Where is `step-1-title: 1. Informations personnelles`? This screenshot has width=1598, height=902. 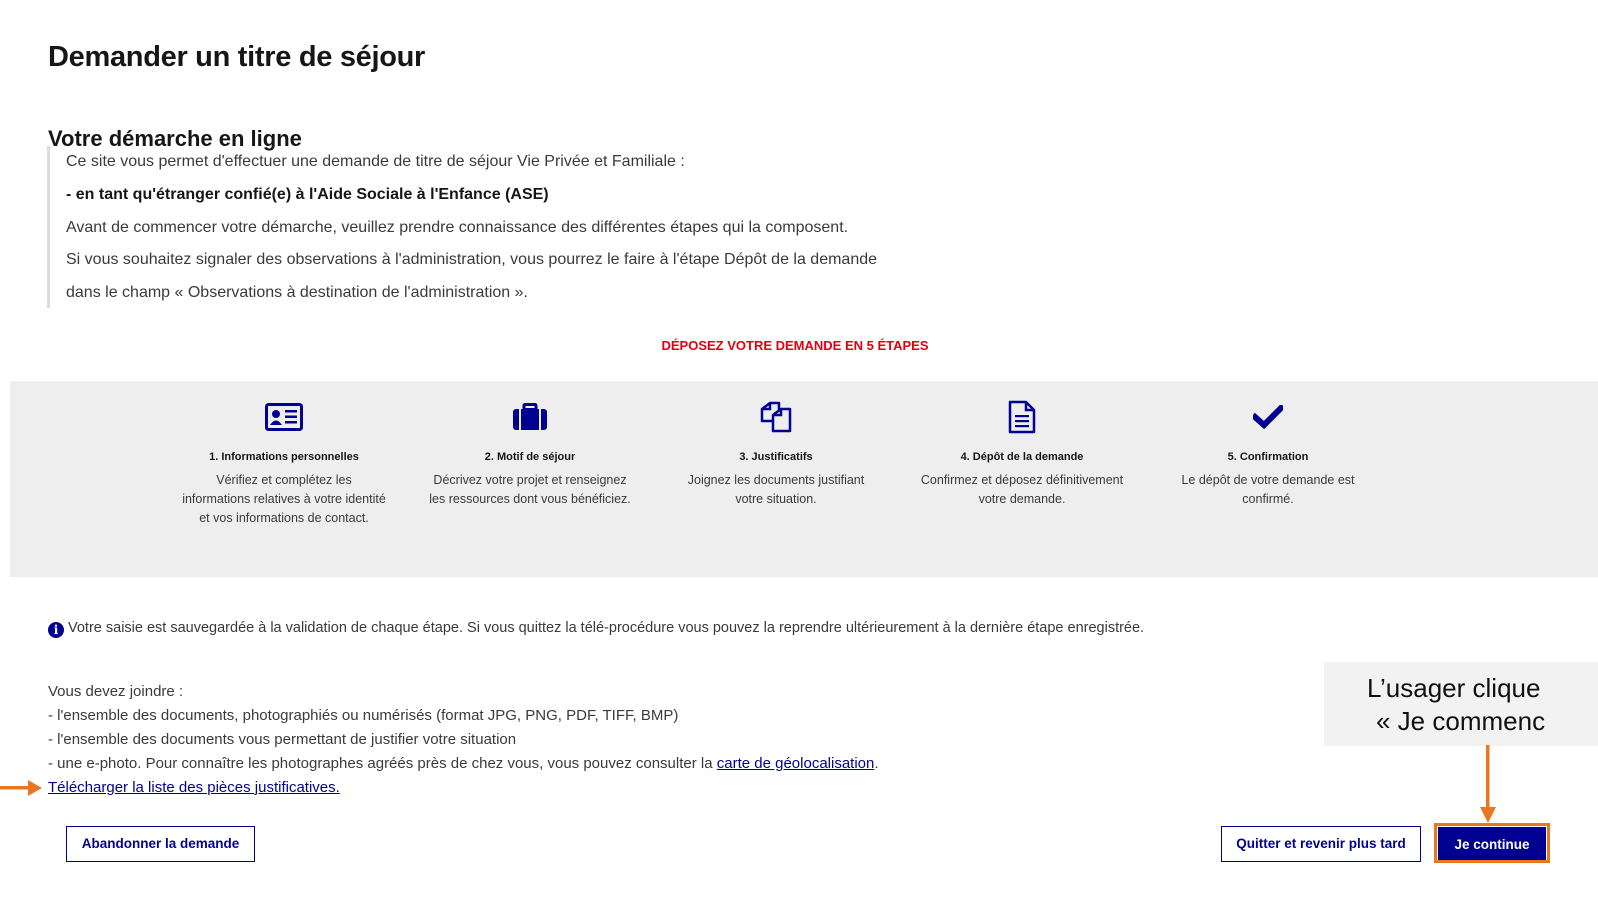 step-1-title: 1. Informations personnelles is located at coordinates (284, 457).